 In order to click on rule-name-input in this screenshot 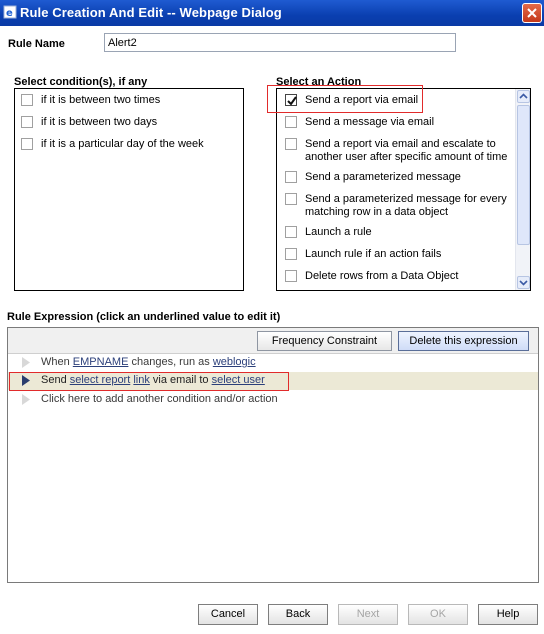, I will do `click(280, 42)`.